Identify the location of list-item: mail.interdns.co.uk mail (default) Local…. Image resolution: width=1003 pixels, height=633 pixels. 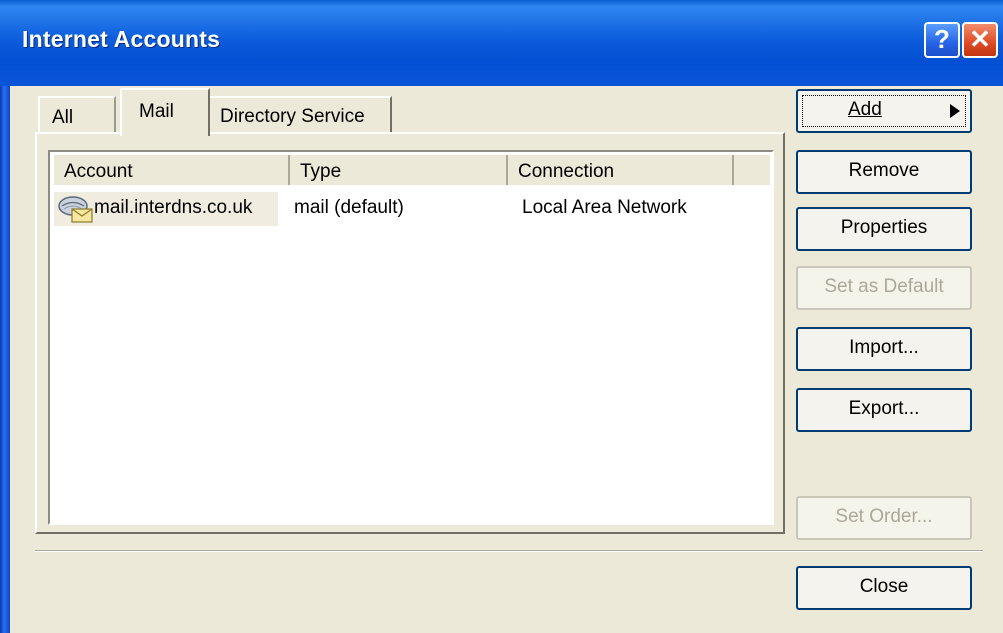
(412, 209).